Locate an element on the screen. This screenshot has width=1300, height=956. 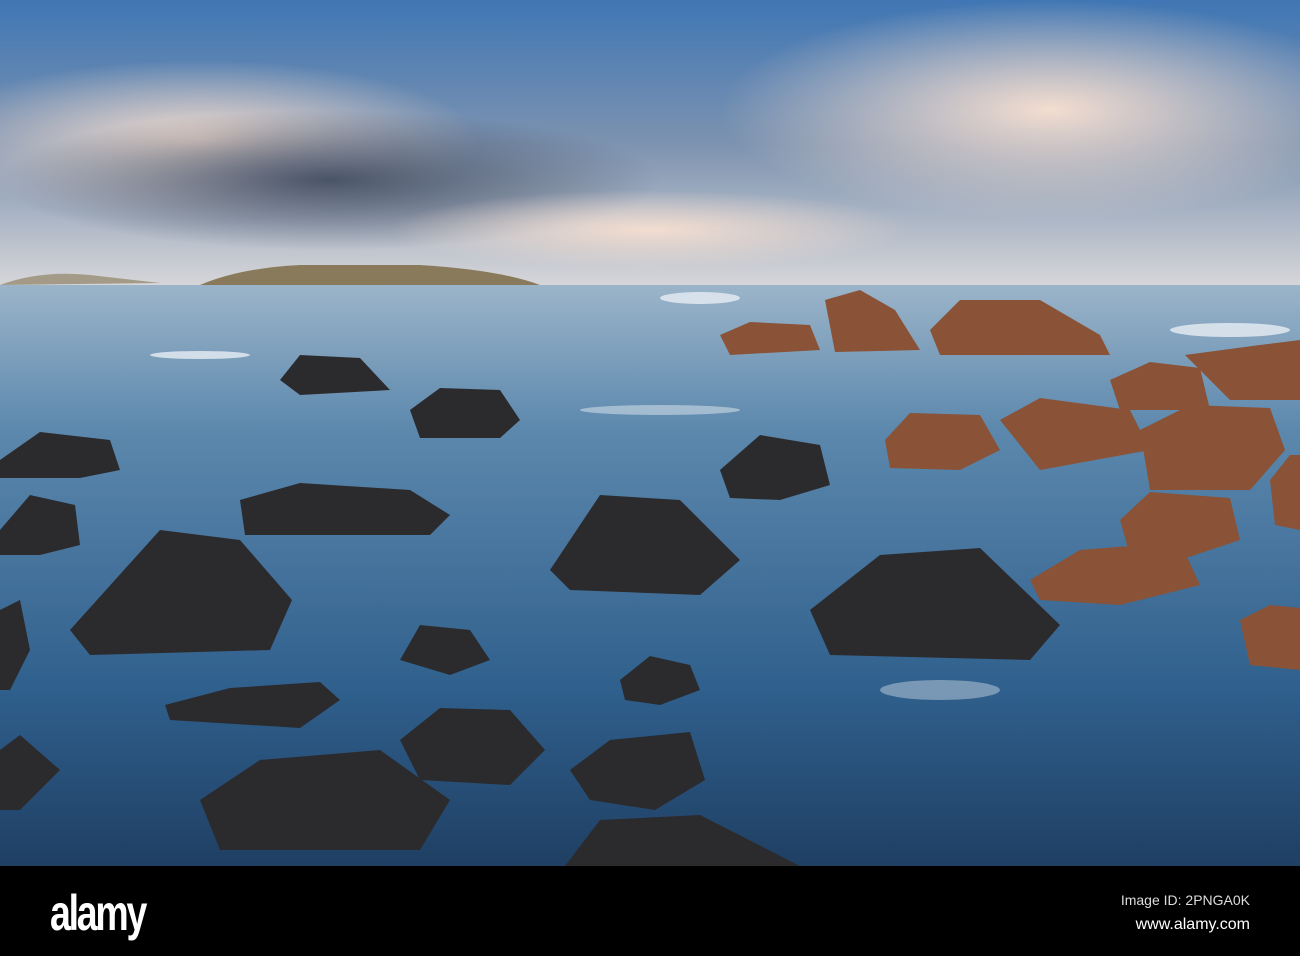
alamy-logo: alamy is located at coordinates (98, 913).